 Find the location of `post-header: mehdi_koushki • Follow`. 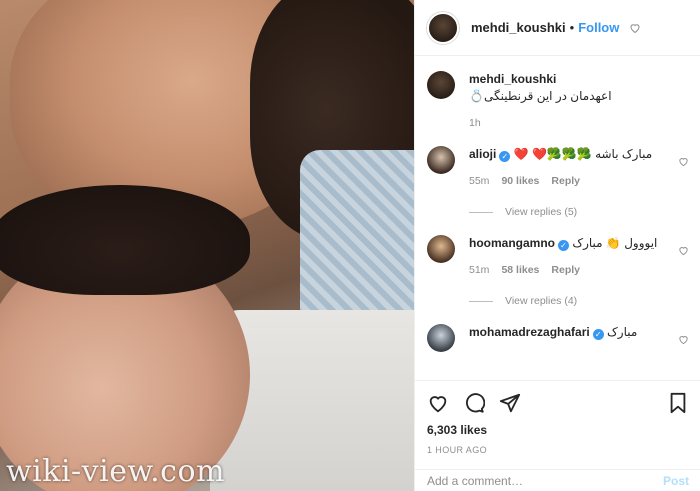

post-header: mehdi_koushki • Follow is located at coordinates (557, 28).